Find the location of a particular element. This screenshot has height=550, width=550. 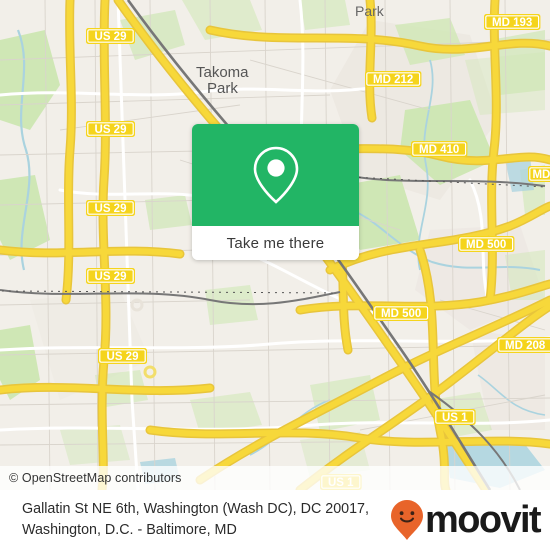

route-shield: MD 410 is located at coordinates (439, 149).